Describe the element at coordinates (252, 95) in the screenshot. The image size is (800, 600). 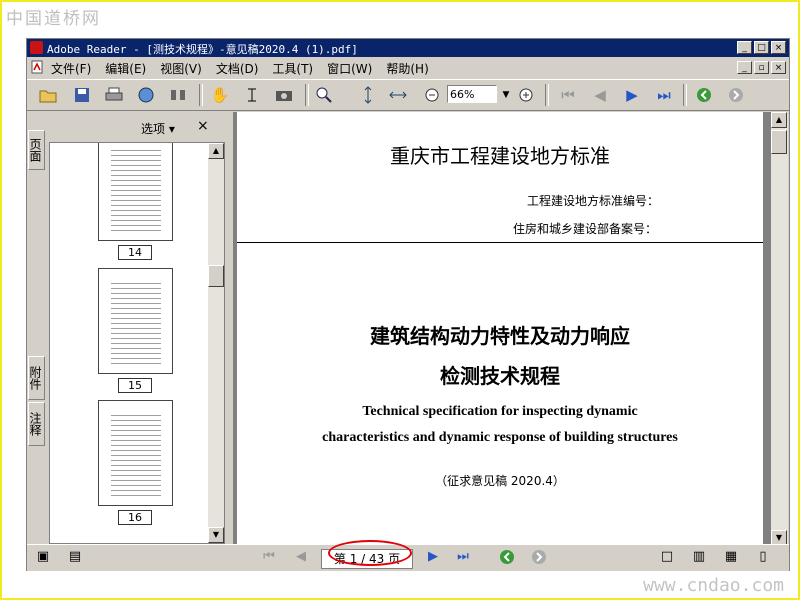
I see `select-text-icon` at that location.